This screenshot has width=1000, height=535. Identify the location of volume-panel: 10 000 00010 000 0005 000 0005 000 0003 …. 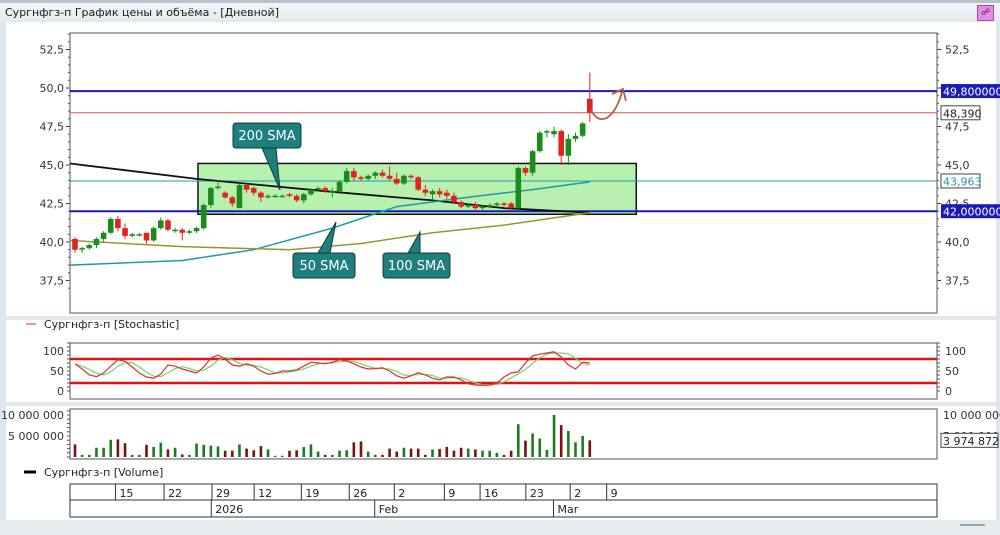
(500, 434).